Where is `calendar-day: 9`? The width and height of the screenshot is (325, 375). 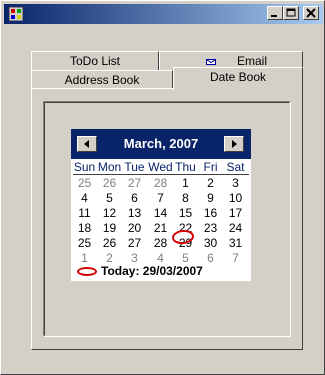 calendar-day: 9 is located at coordinates (210, 198).